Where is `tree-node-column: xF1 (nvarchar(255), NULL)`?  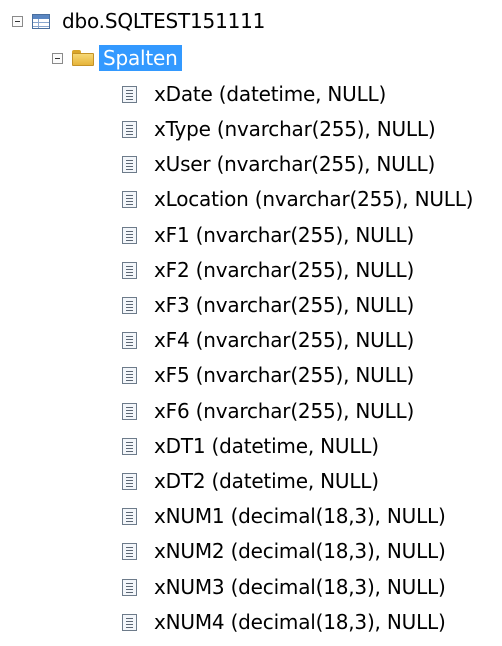 tree-node-column: xF1 (nvarchar(255), NULL) is located at coordinates (268, 235).